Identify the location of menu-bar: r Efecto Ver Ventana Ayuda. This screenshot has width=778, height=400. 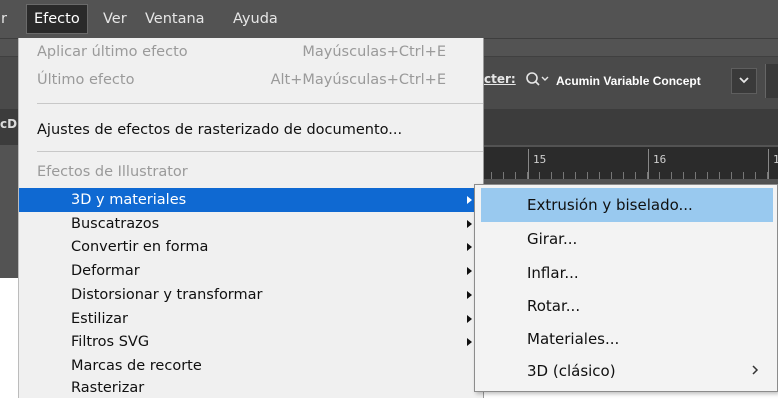
(389, 19).